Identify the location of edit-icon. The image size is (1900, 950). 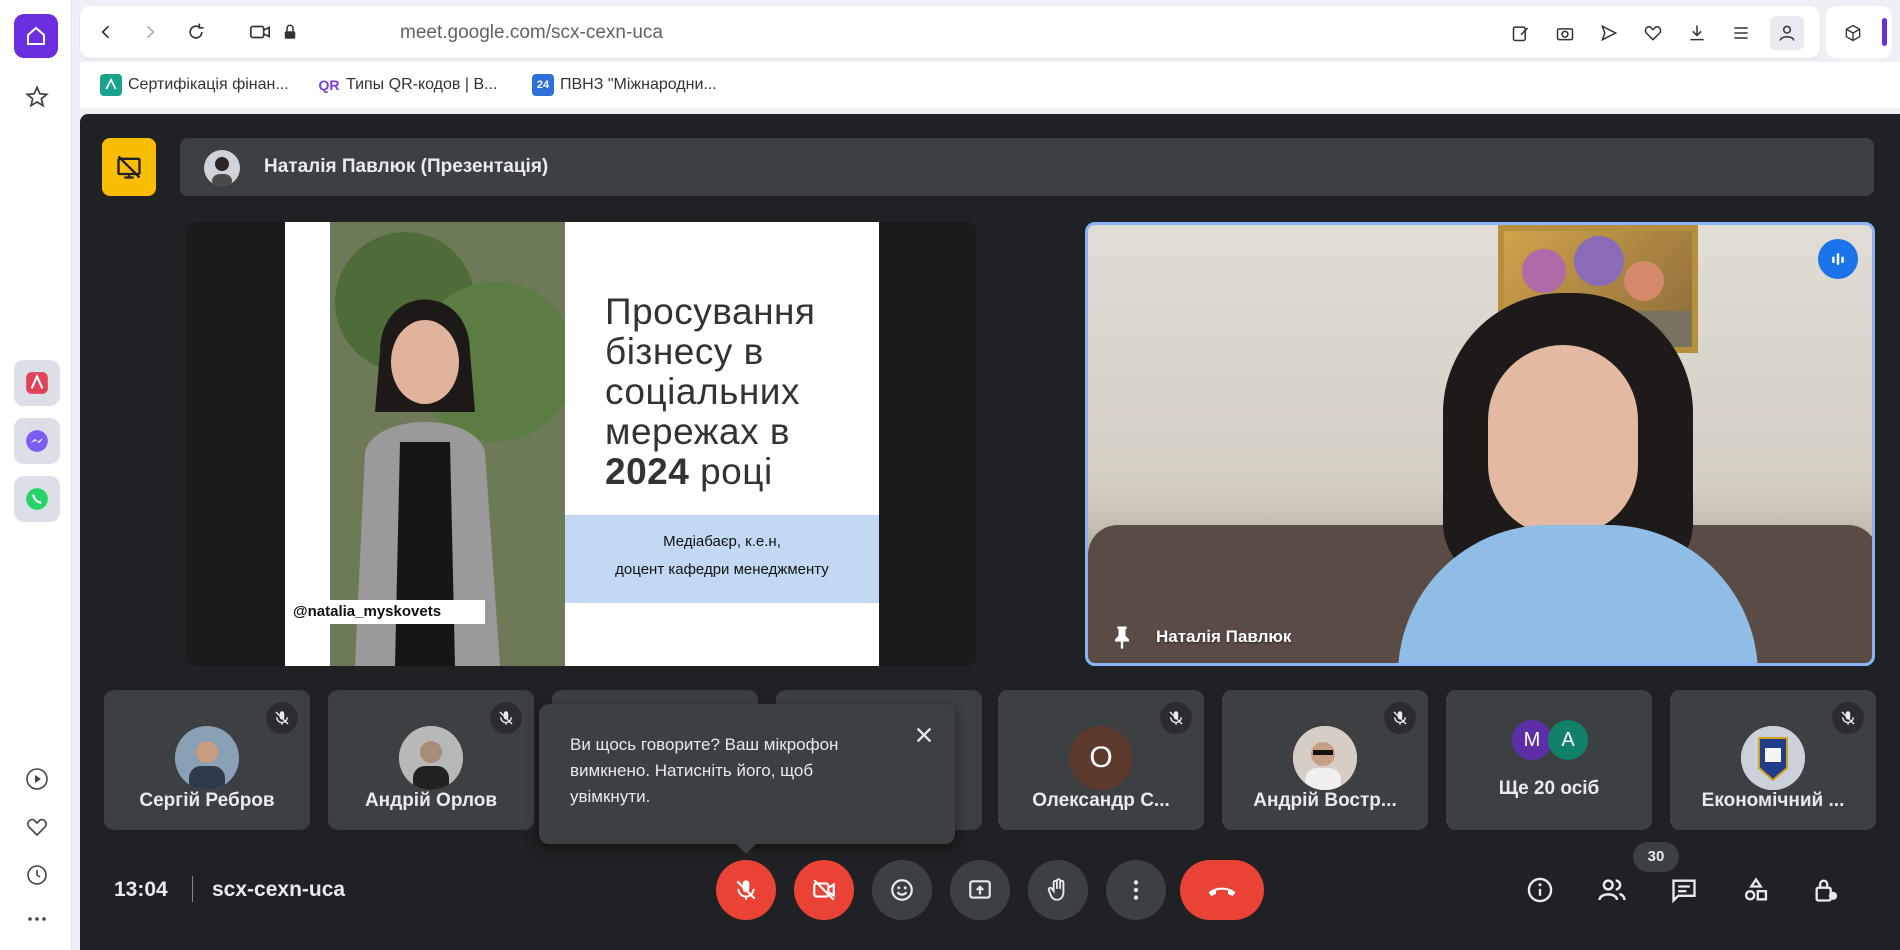
(1521, 33).